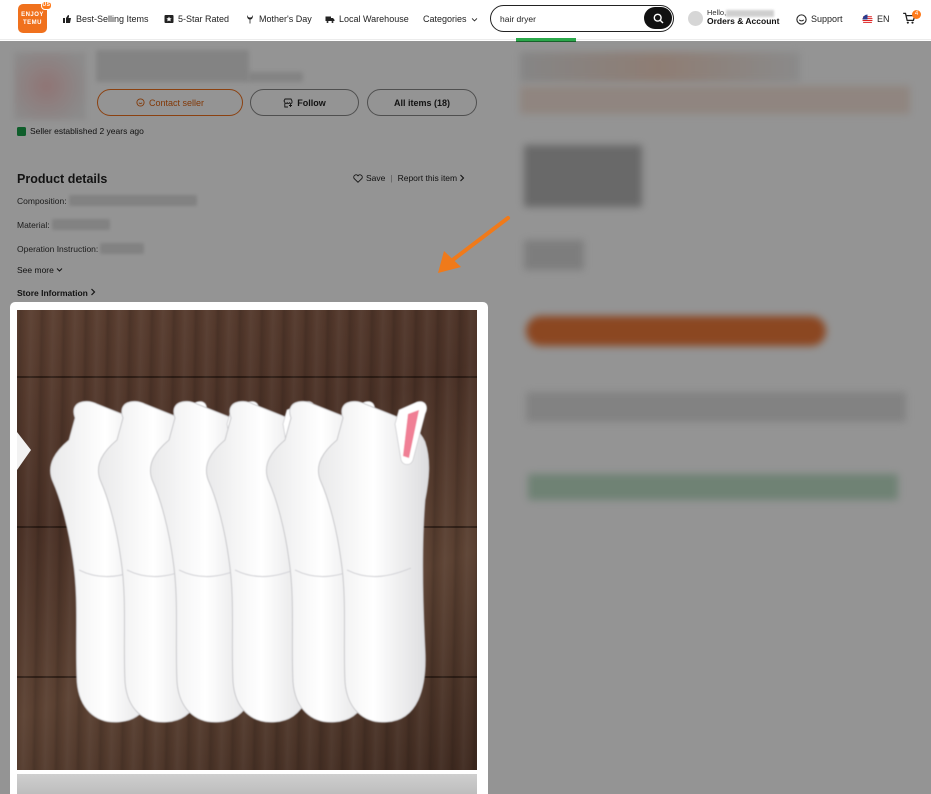 Image resolution: width=931 pixels, height=794 pixels. What do you see at coordinates (169, 19) in the screenshot?
I see `star-badge-icon` at bounding box center [169, 19].